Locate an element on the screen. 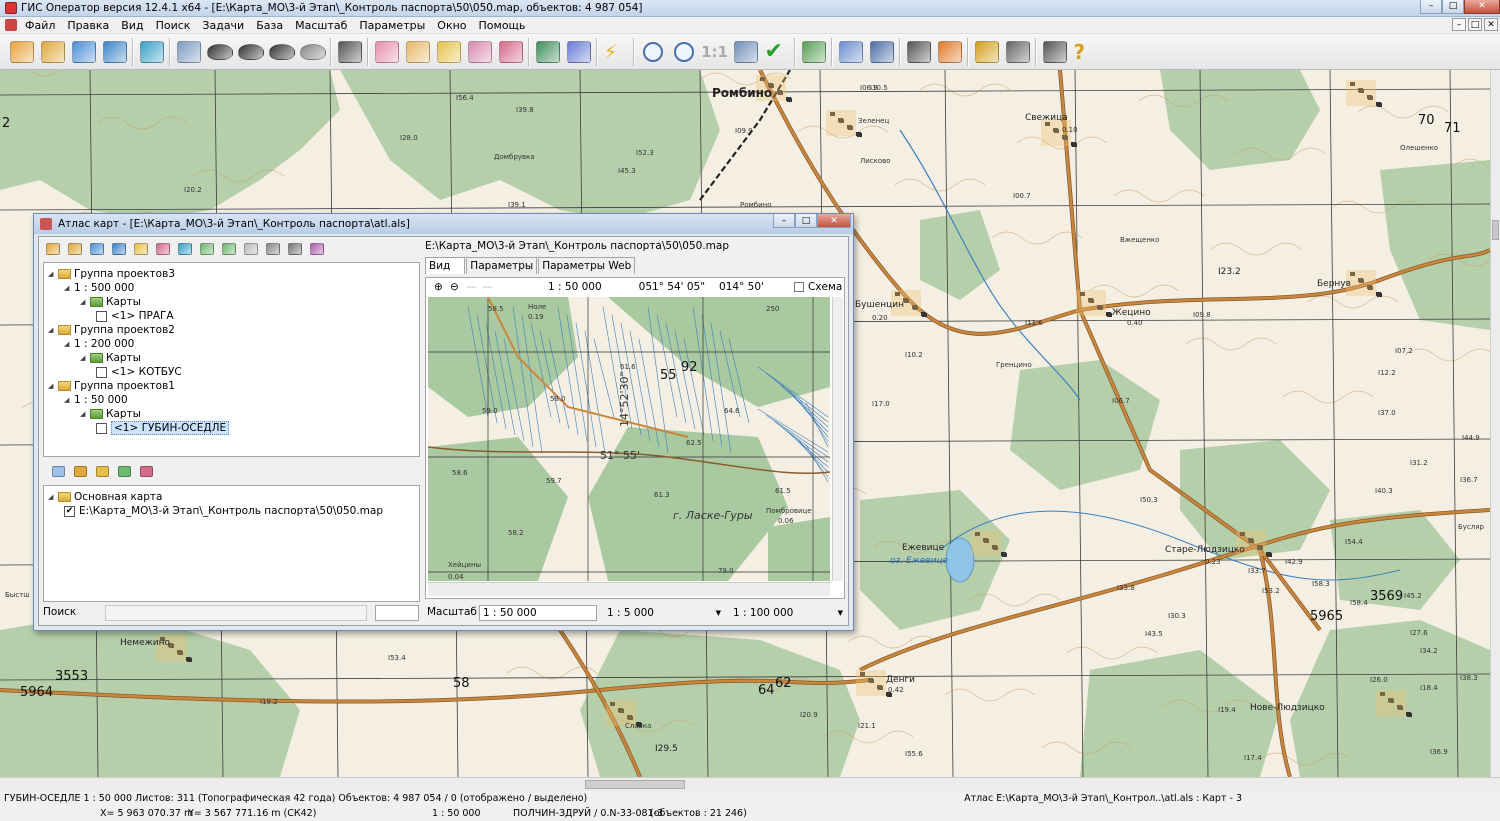  tree-node: ◢ 1 : 50 000 is located at coordinates (96, 400).